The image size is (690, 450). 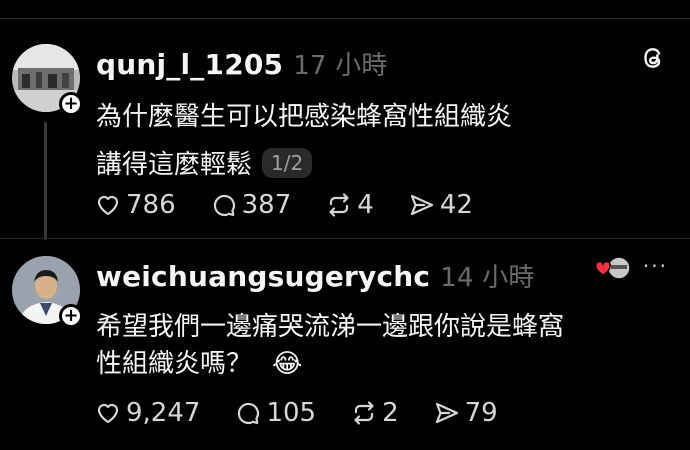 I want to click on username-text: weichuangsugerychc, so click(x=263, y=276).